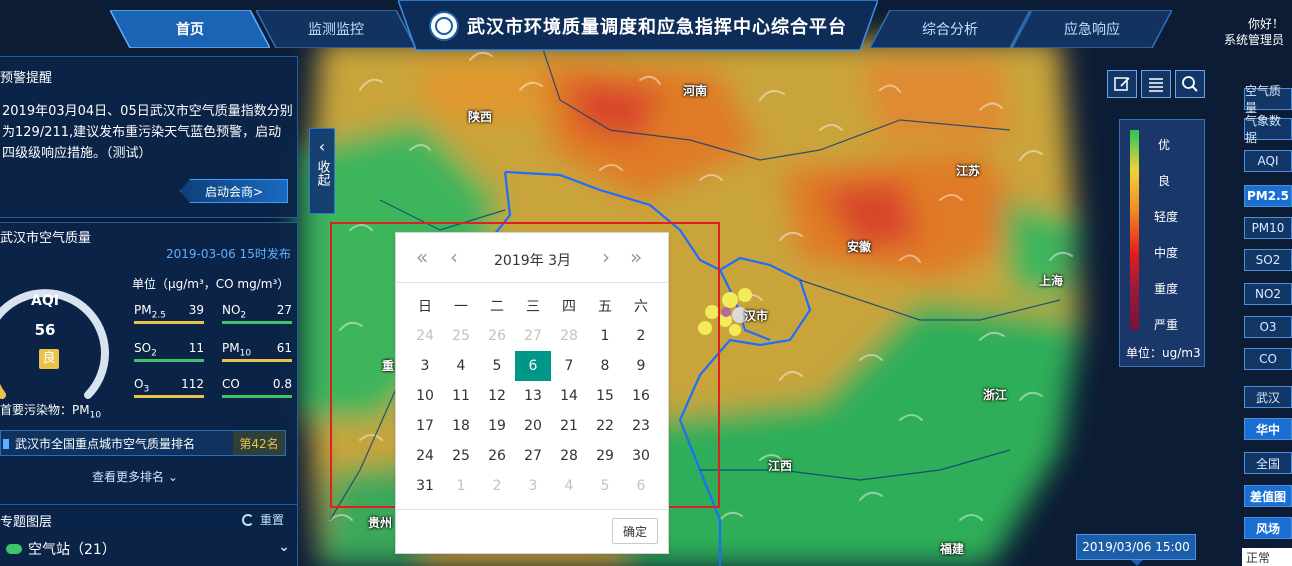 The image size is (1292, 566). I want to click on year-month-label: 2019年 3月, so click(532, 260).